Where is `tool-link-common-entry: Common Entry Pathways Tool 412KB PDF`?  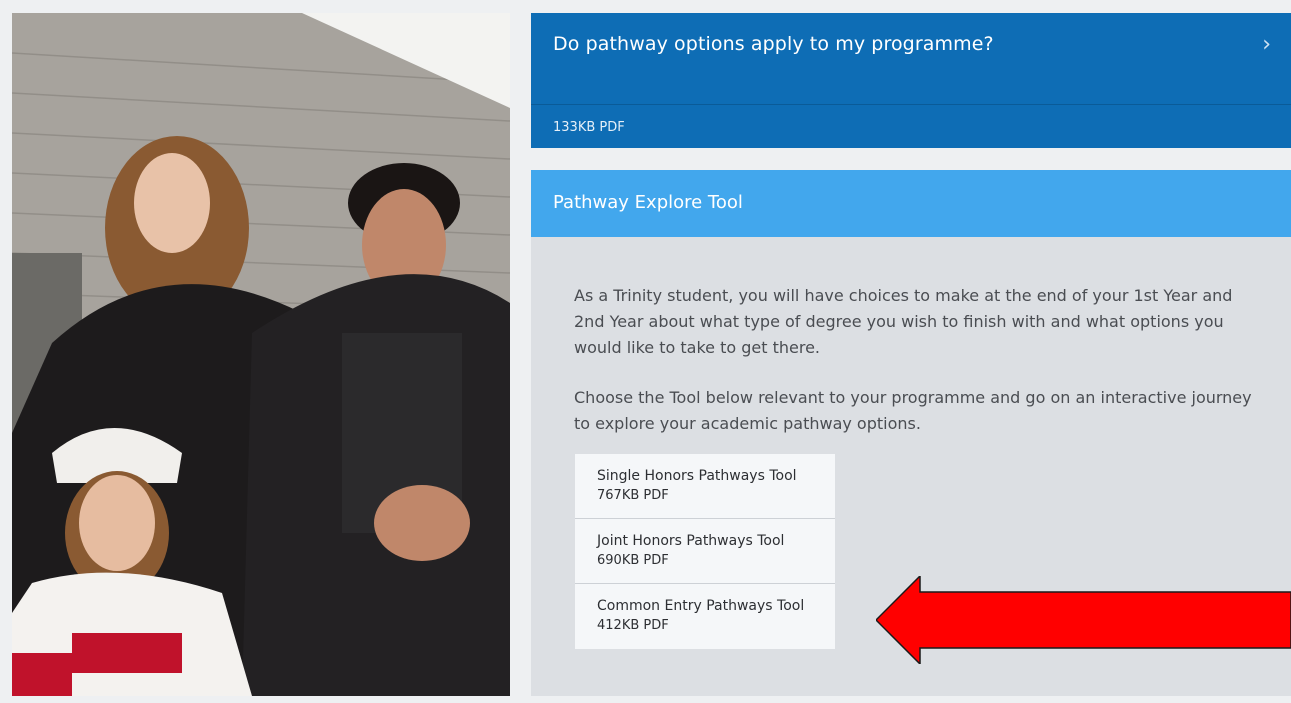 tool-link-common-entry: Common Entry Pathways Tool 412KB PDF is located at coordinates (705, 616).